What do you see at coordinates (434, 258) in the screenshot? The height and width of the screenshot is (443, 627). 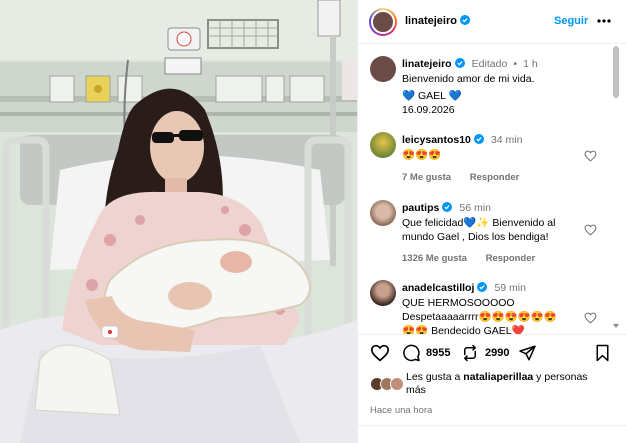 I see `comment-likes: 1326 Me gusta` at bounding box center [434, 258].